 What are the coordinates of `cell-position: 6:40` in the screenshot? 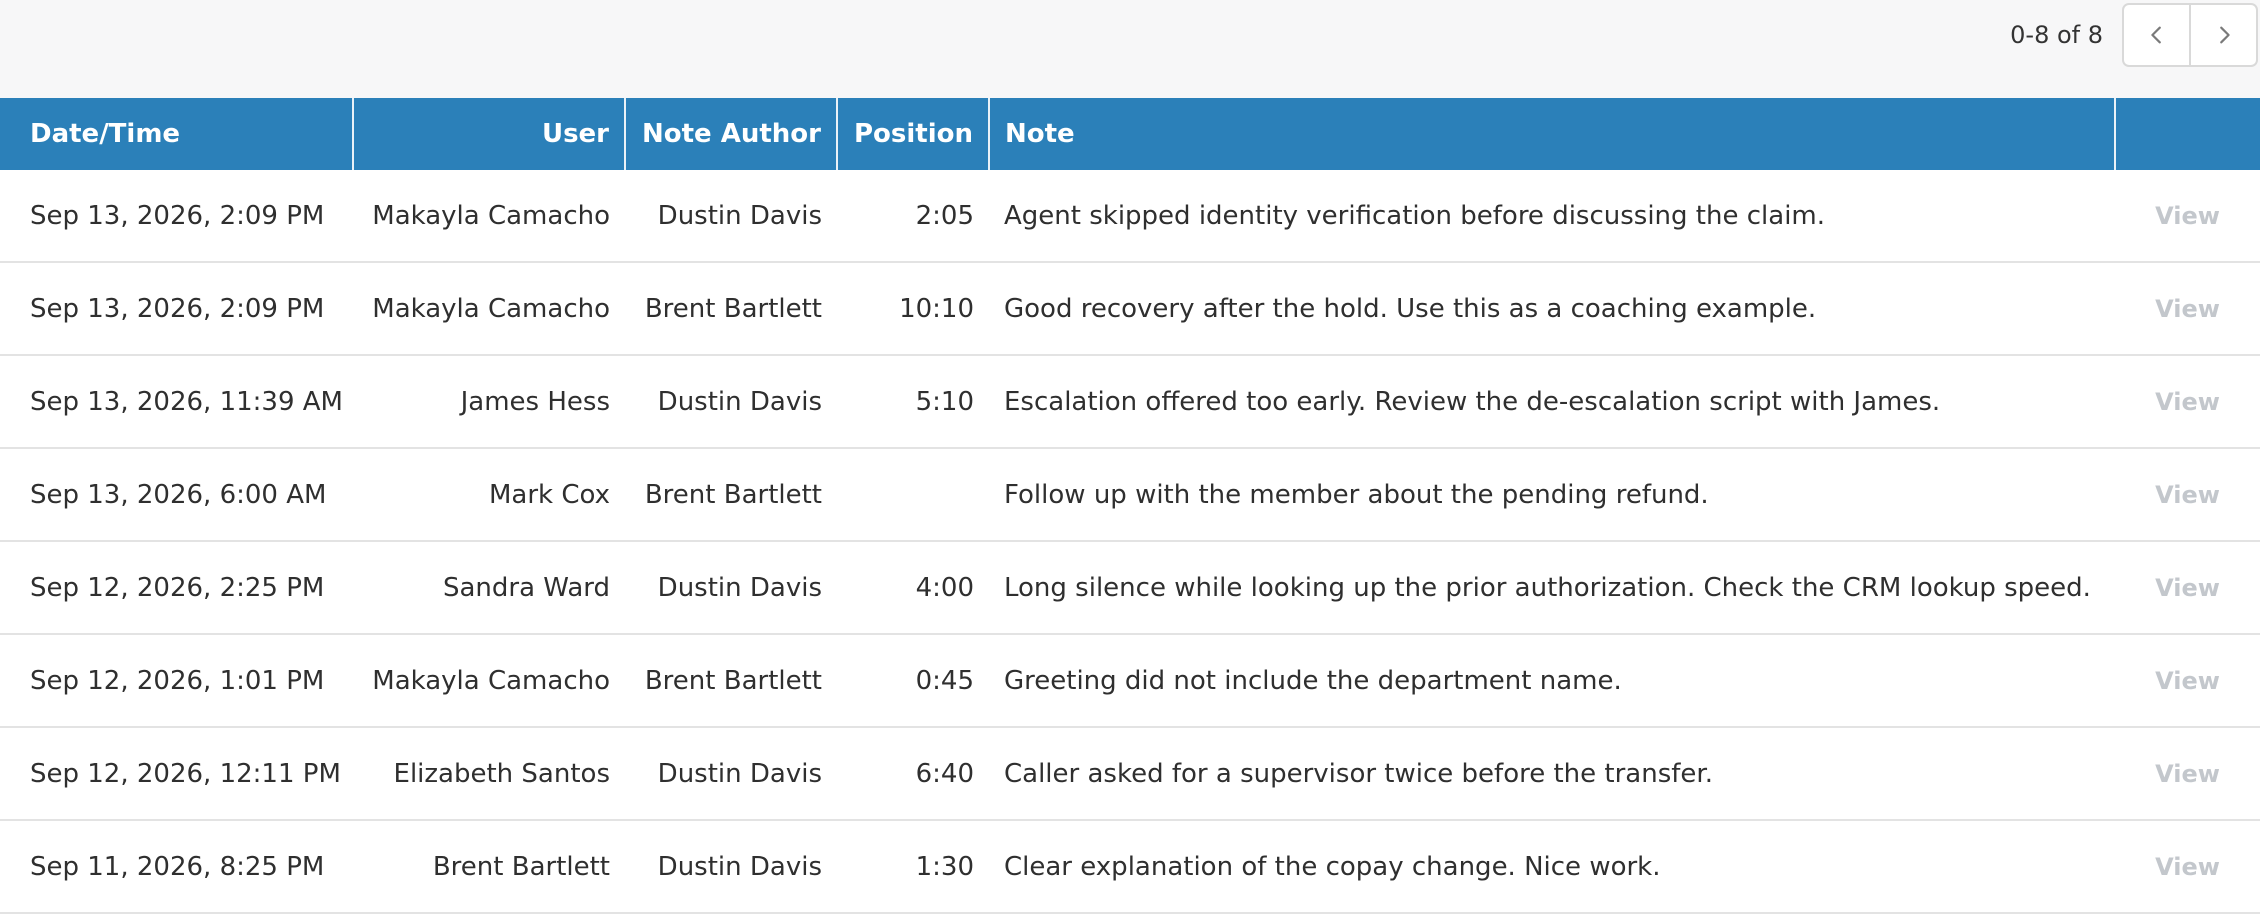 It's located at (913, 774).